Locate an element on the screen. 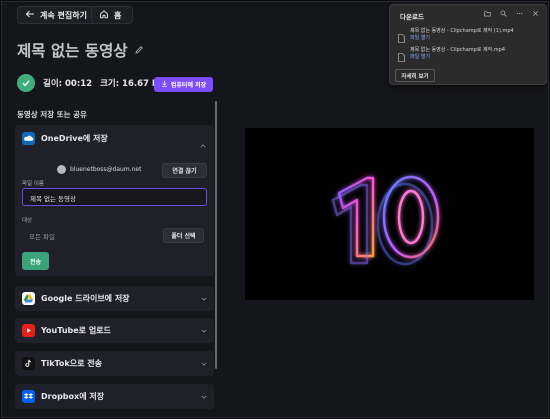  dropbox-icon is located at coordinates (28, 396).